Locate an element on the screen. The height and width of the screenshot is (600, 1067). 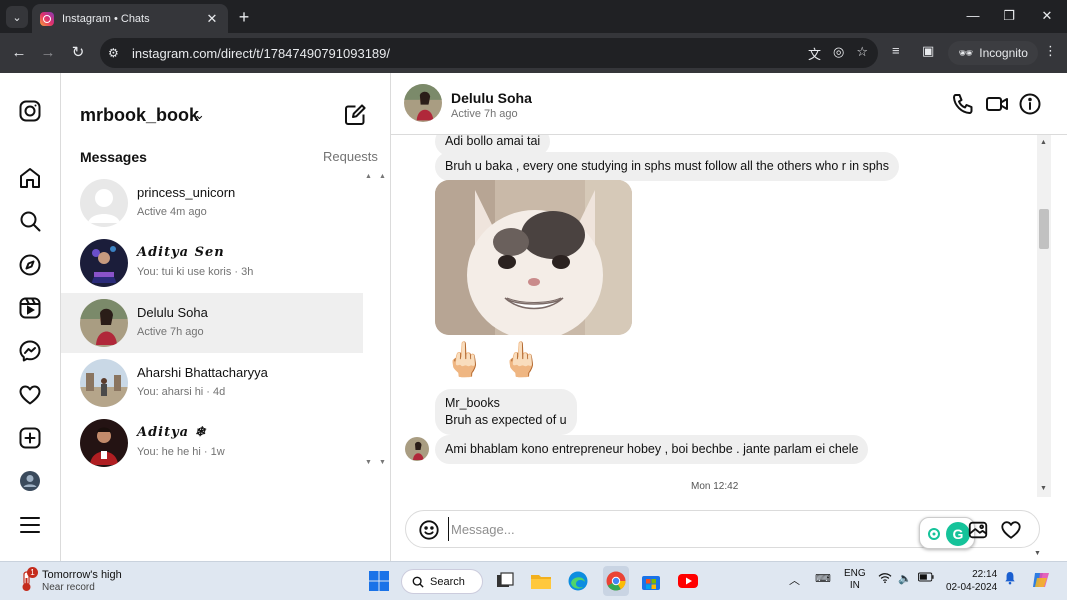
conversation-item-aditya: 𝑨𝒅𝒊𝒕𝒚𝒂 ❄ You: he he hi · 1w is located at coordinates (212, 443).